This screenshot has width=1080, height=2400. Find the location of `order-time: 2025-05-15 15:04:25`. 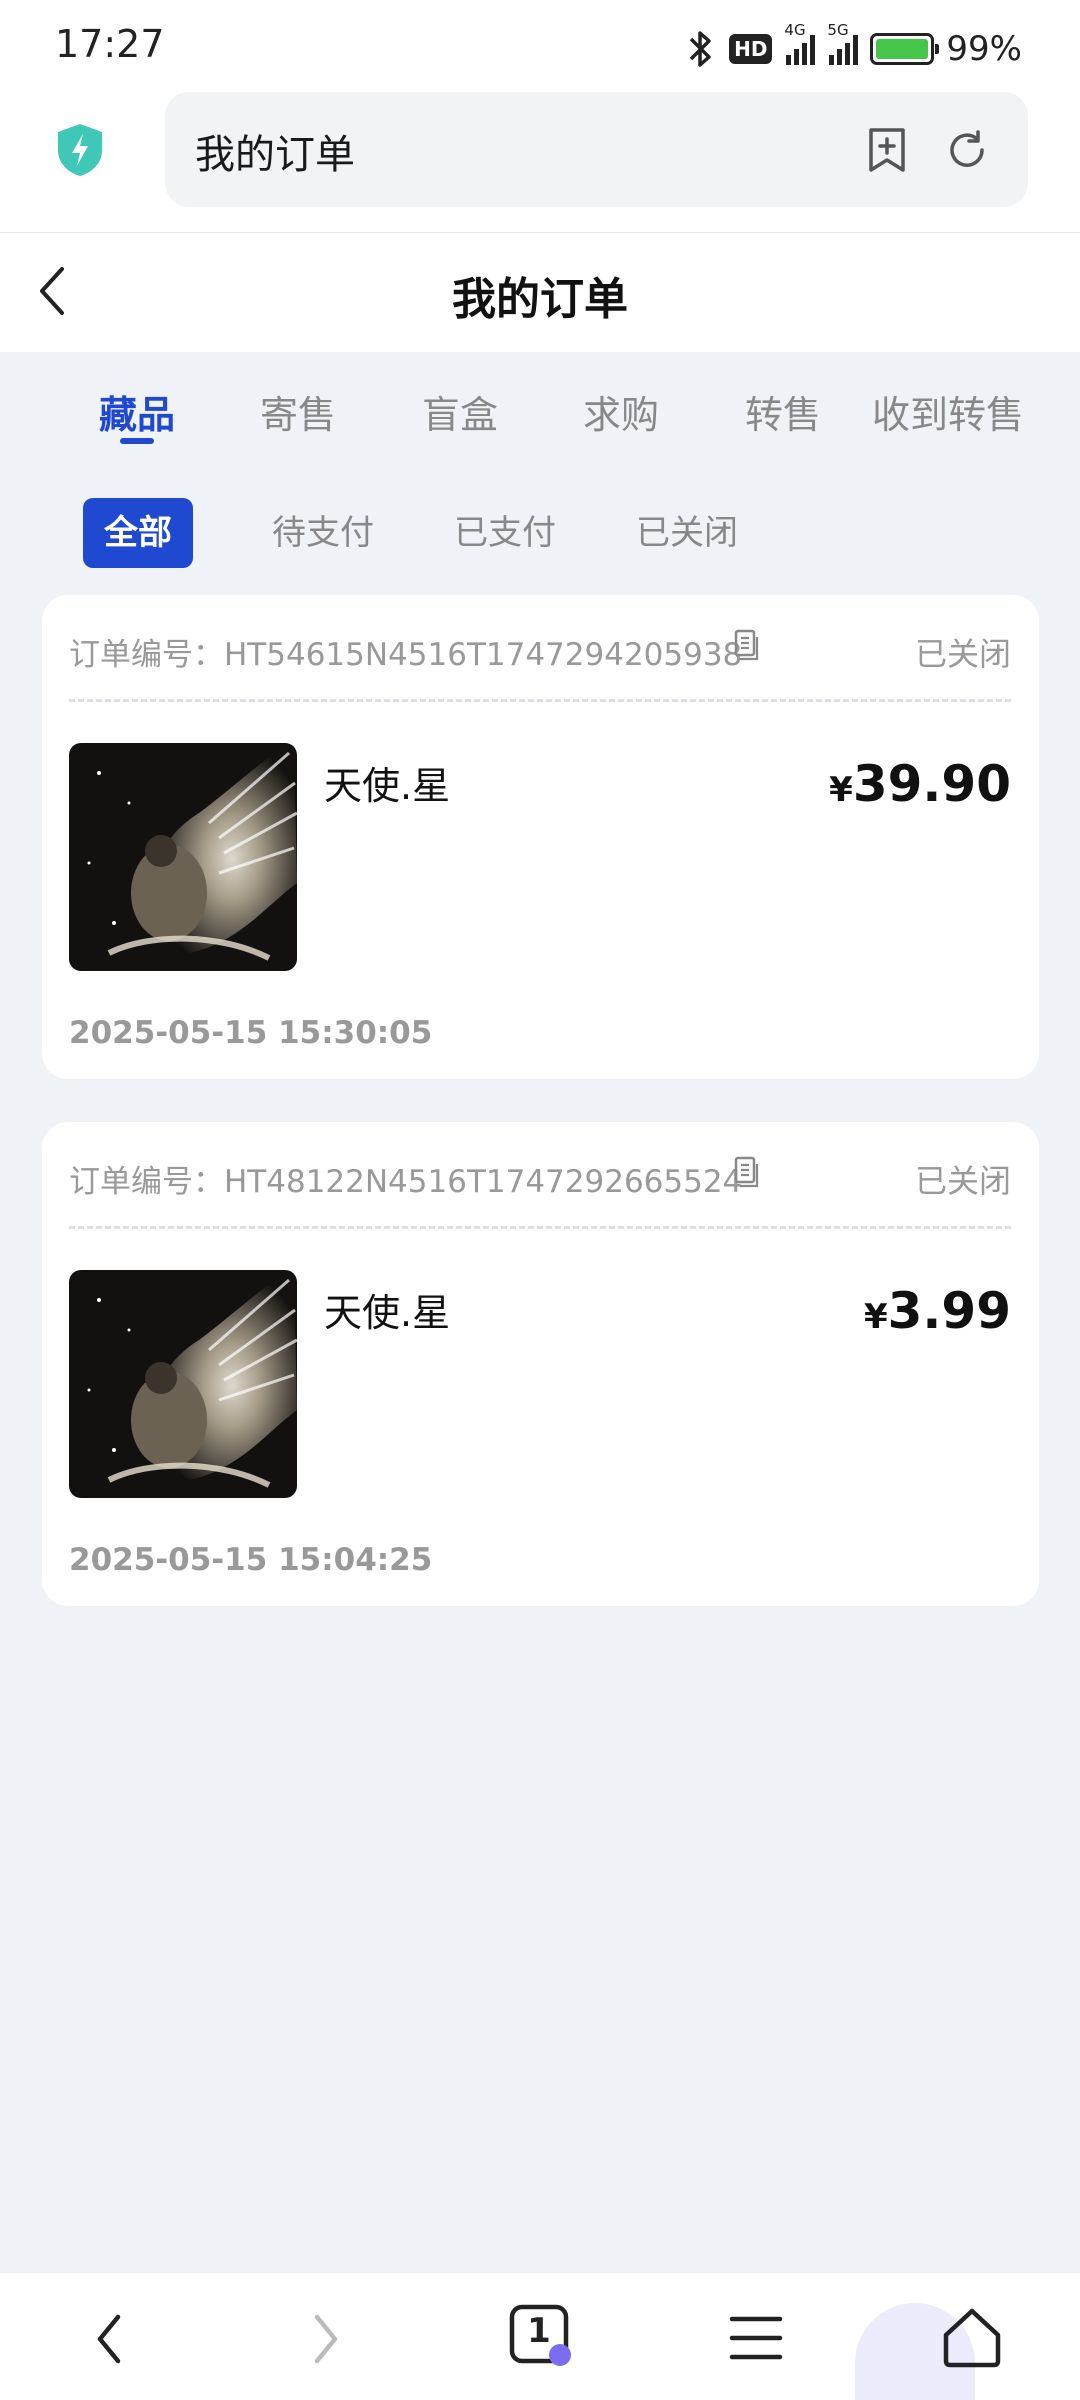

order-time: 2025-05-15 15:04:25 is located at coordinates (251, 1560).